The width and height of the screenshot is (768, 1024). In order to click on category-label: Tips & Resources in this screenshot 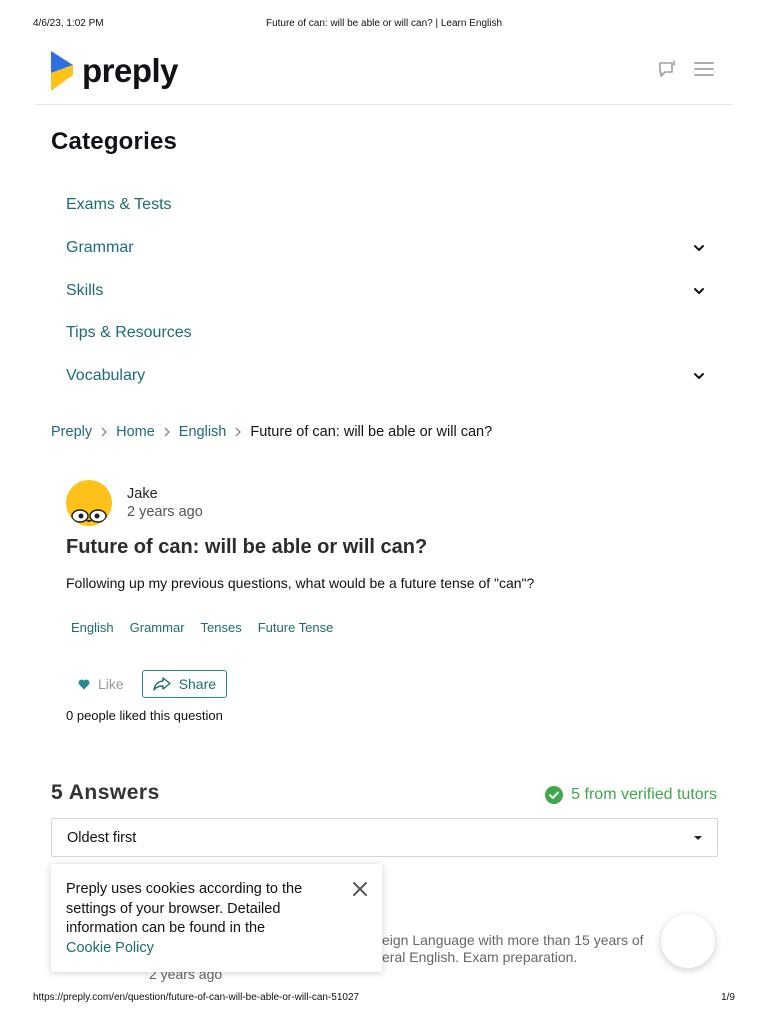, I will do `click(129, 333)`.